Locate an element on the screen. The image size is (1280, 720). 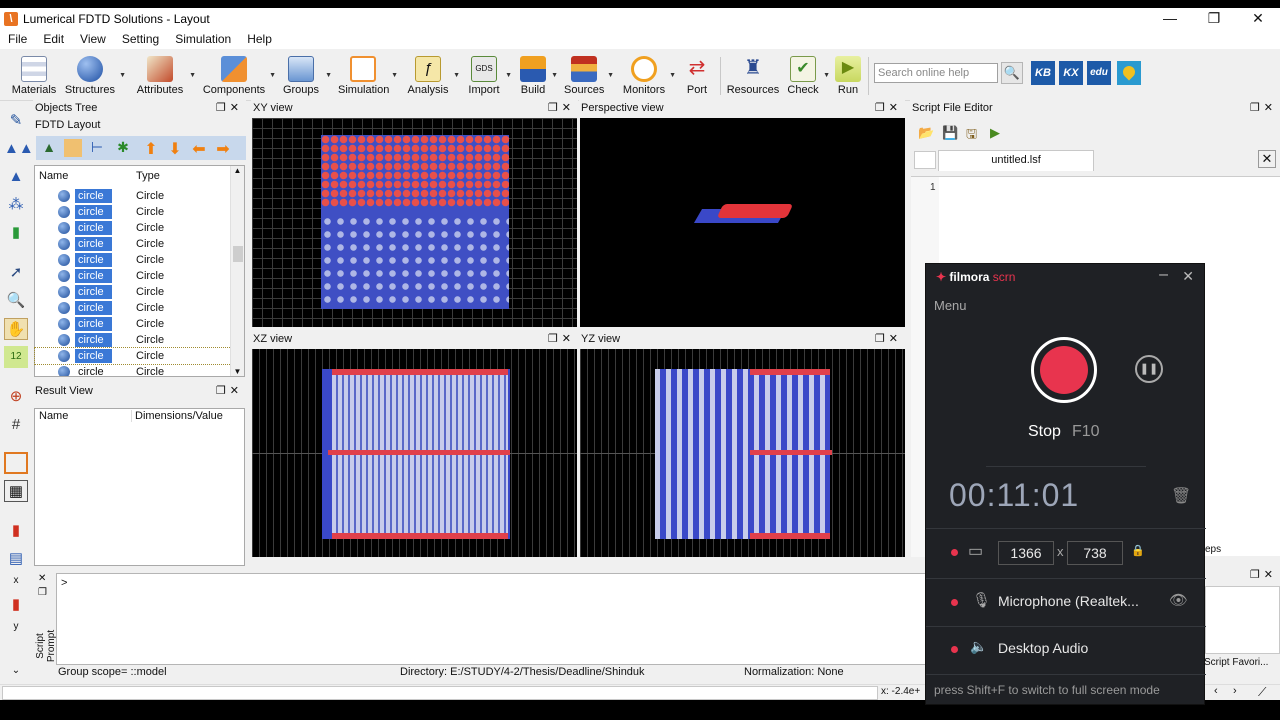
location-pin-icon is located at coordinates (1129, 73).